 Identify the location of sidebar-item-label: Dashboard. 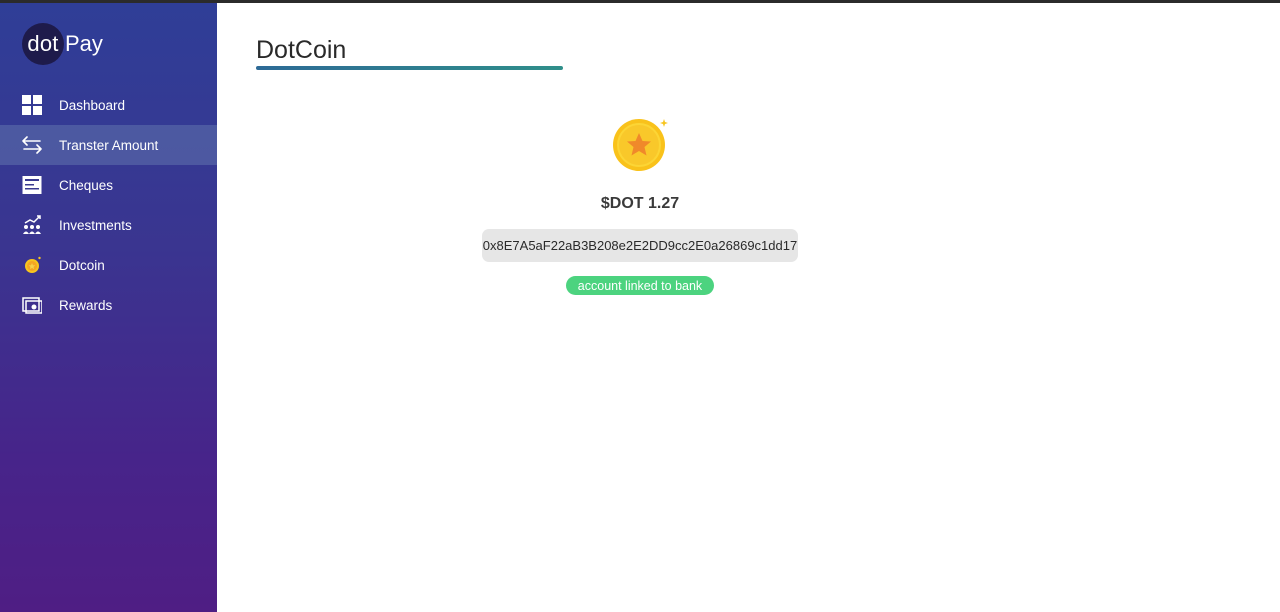
(92, 105).